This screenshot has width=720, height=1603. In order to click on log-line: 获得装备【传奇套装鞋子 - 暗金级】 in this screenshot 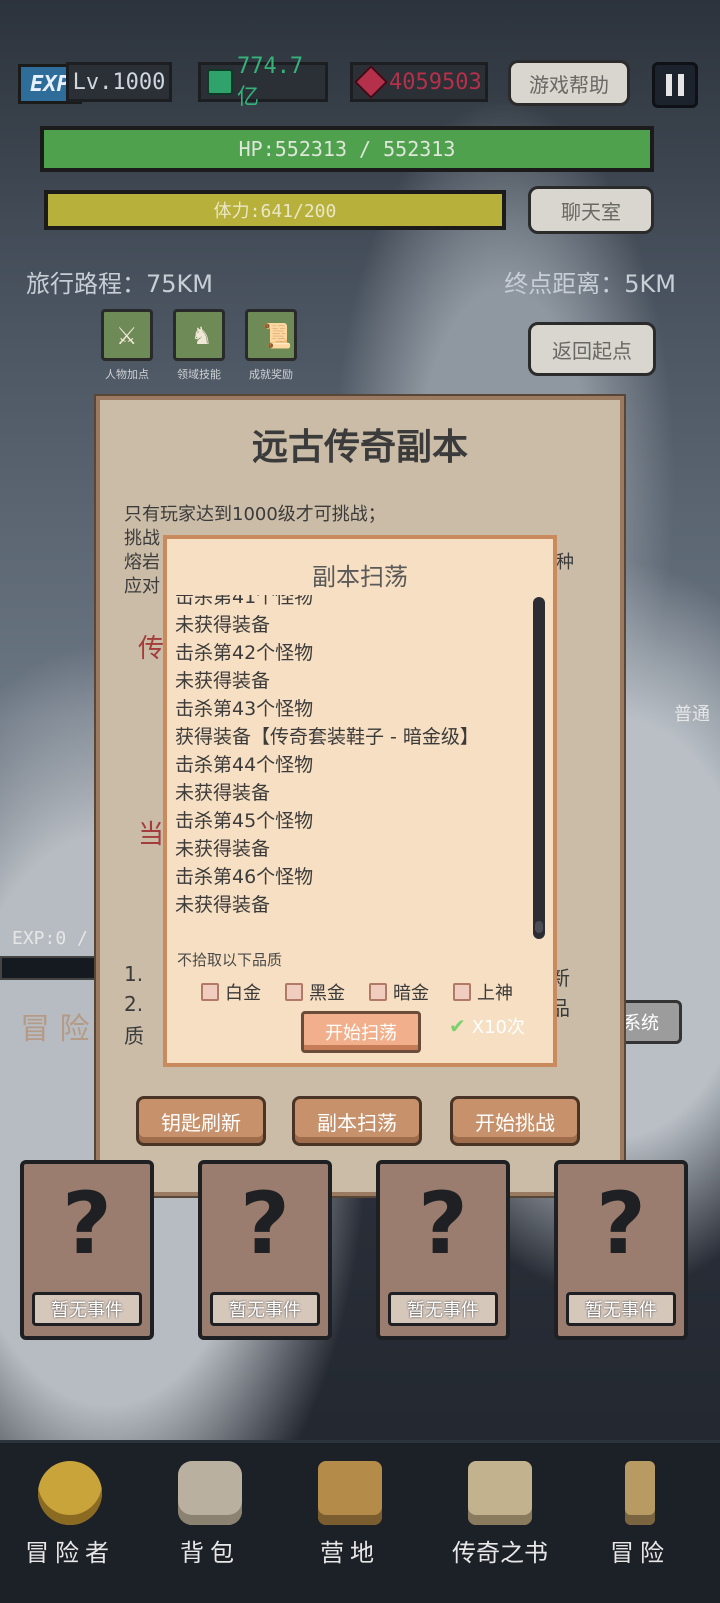, I will do `click(327, 737)`.